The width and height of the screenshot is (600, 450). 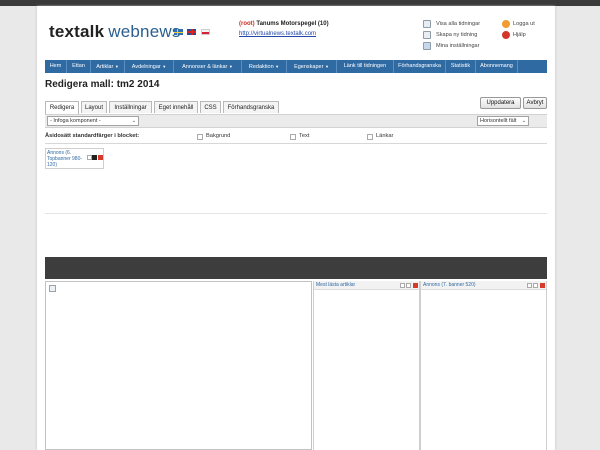 I want to click on nav-item-redaktion: Redaktion ▼, so click(x=264, y=66).